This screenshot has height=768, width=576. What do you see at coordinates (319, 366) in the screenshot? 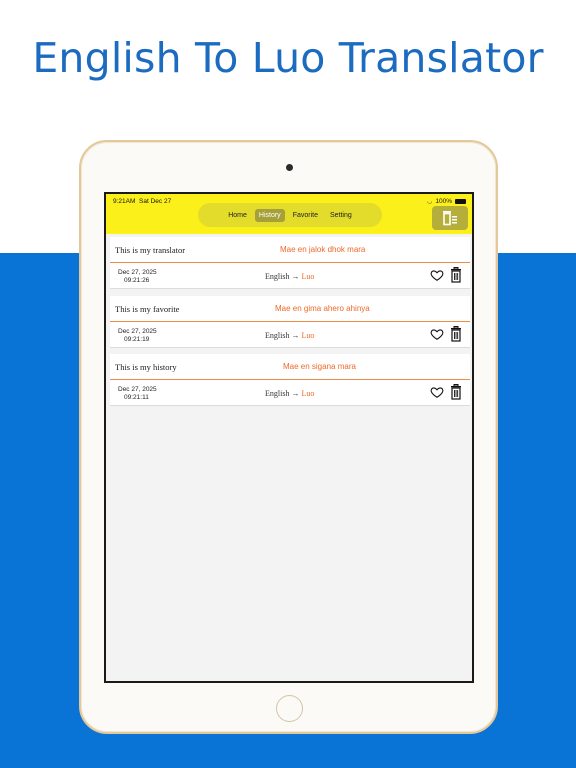
I see `translated-text: Mae en sigana mara` at bounding box center [319, 366].